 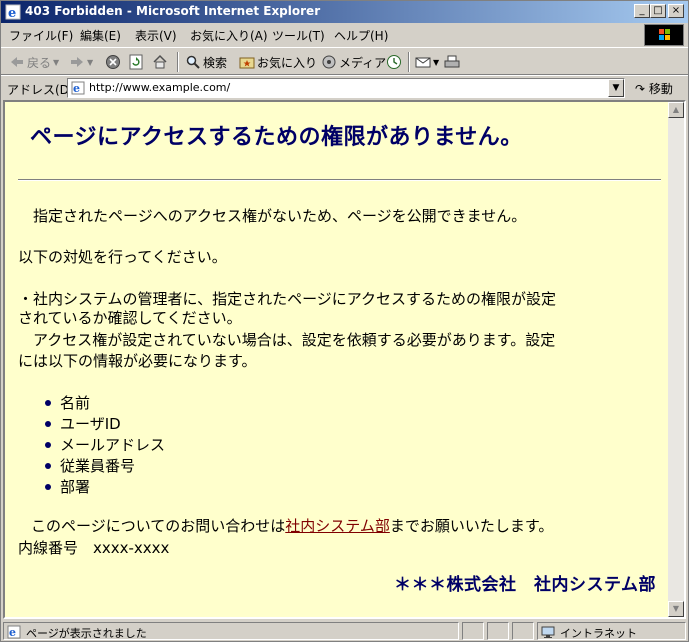 What do you see at coordinates (17, 62) in the screenshot?
I see `back-arrow-icon` at bounding box center [17, 62].